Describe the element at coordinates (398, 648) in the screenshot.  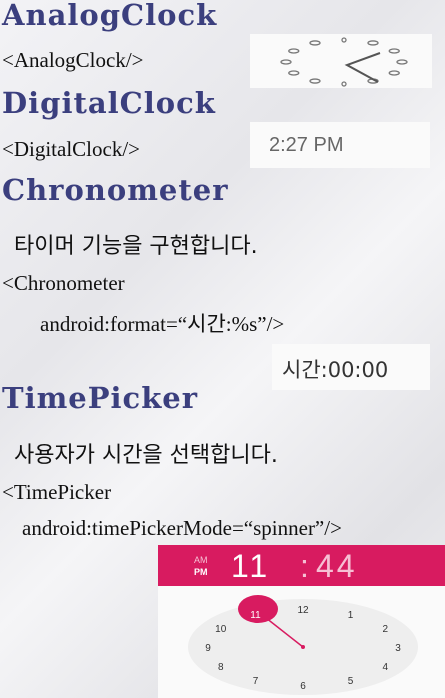
I see `hour-number-3: 3` at that location.